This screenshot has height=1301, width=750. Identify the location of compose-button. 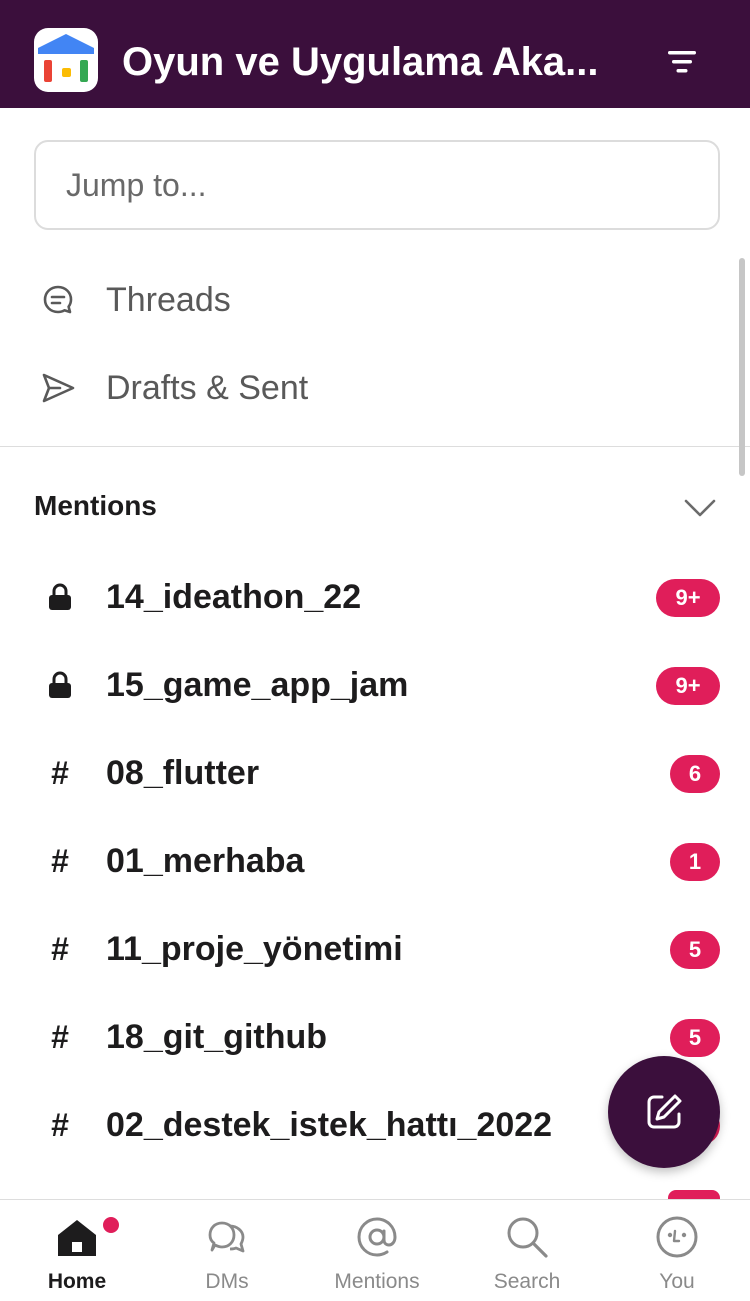
(664, 1112).